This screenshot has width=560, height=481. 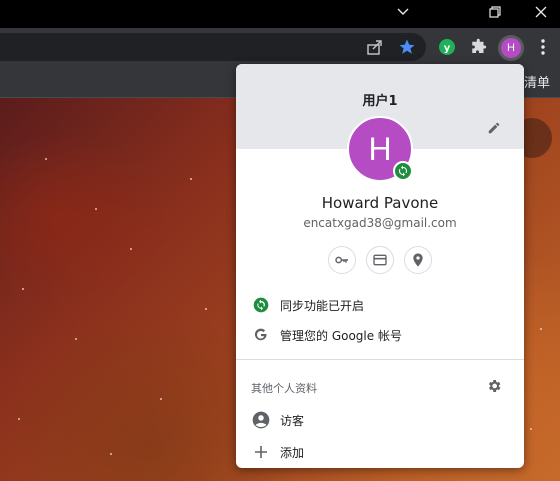 I want to click on pencil-icon, so click(x=494, y=128).